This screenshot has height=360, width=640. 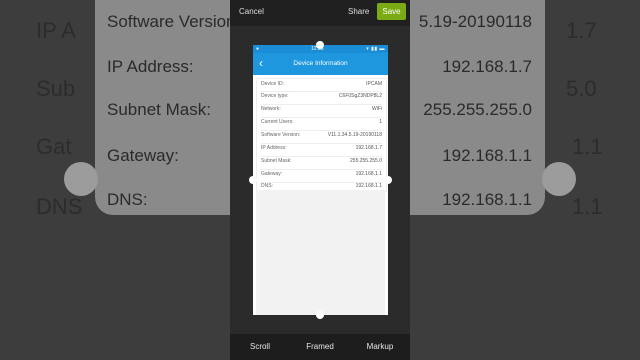 What do you see at coordinates (321, 124) in the screenshot?
I see `info-row: Current Users: 1` at bounding box center [321, 124].